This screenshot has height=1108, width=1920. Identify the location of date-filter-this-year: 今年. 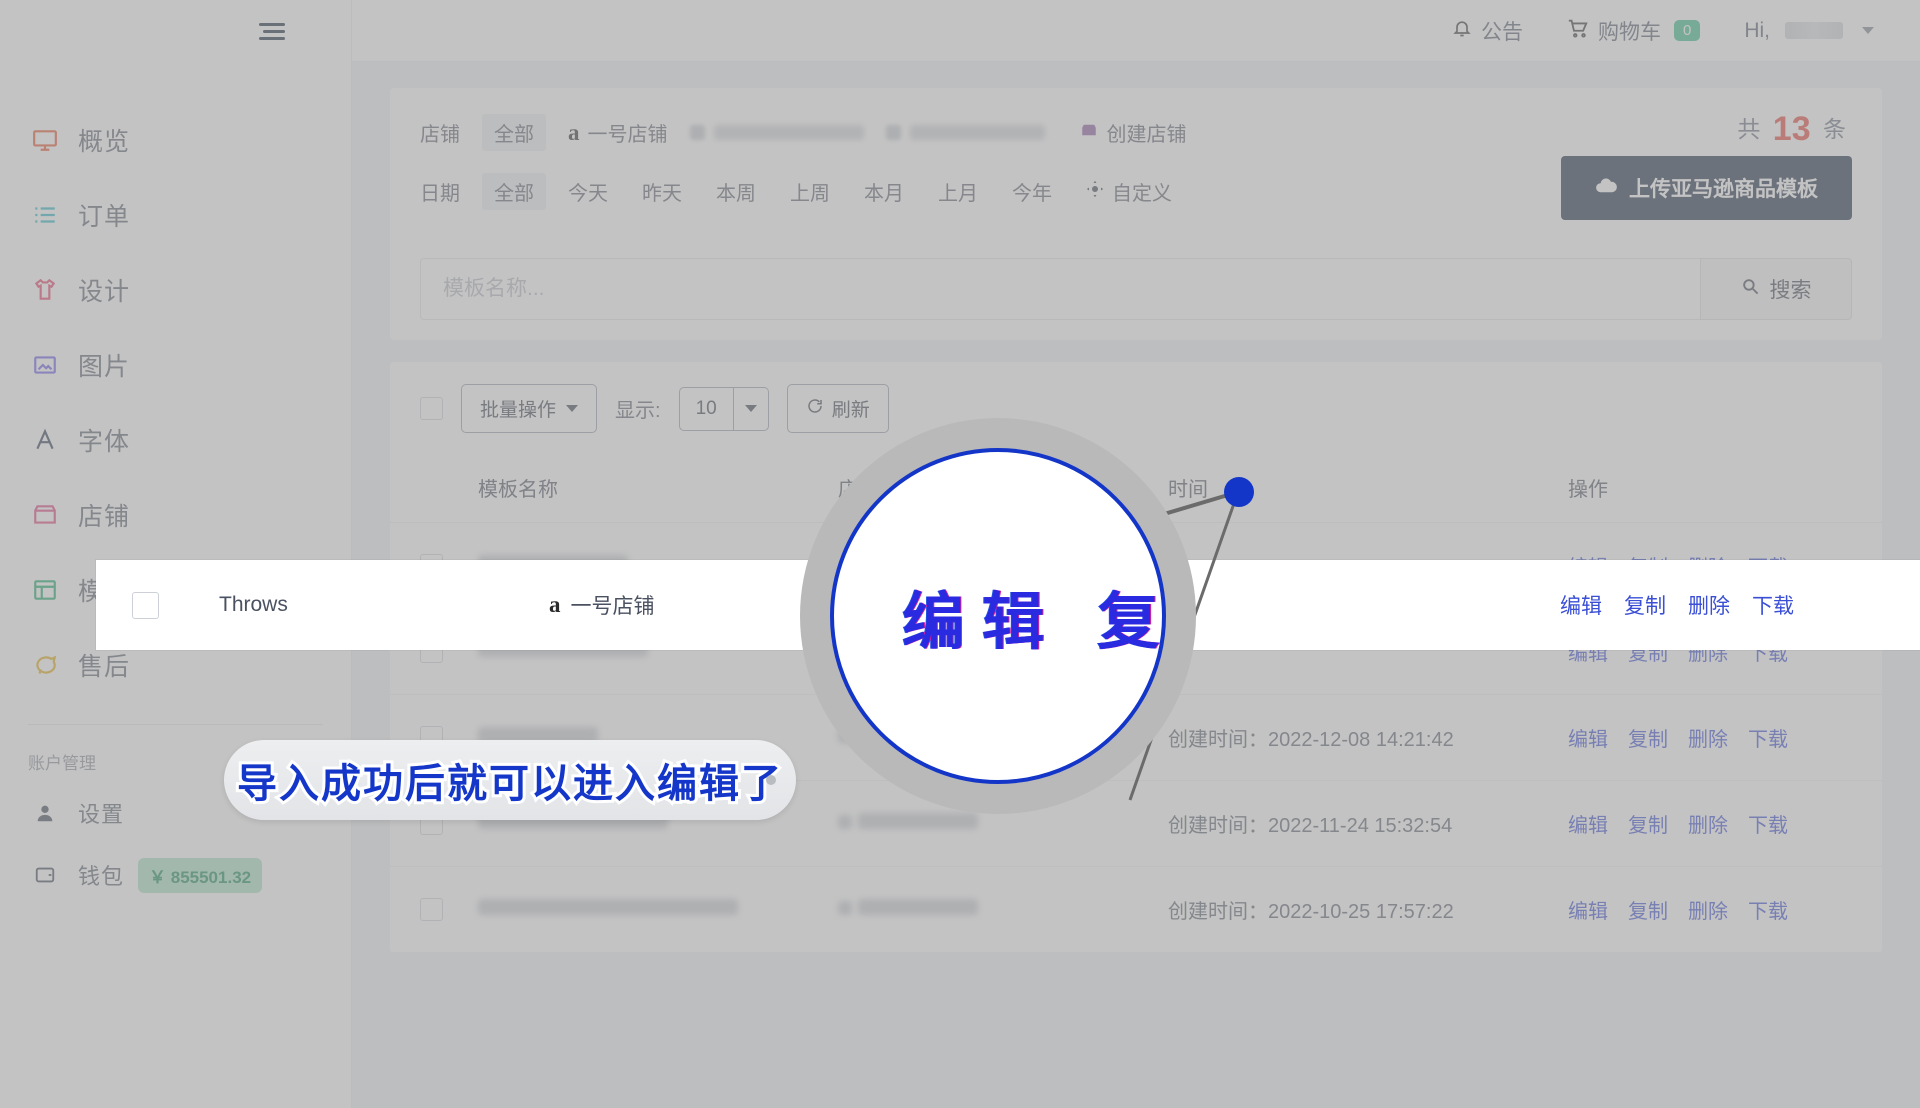
(1032, 191).